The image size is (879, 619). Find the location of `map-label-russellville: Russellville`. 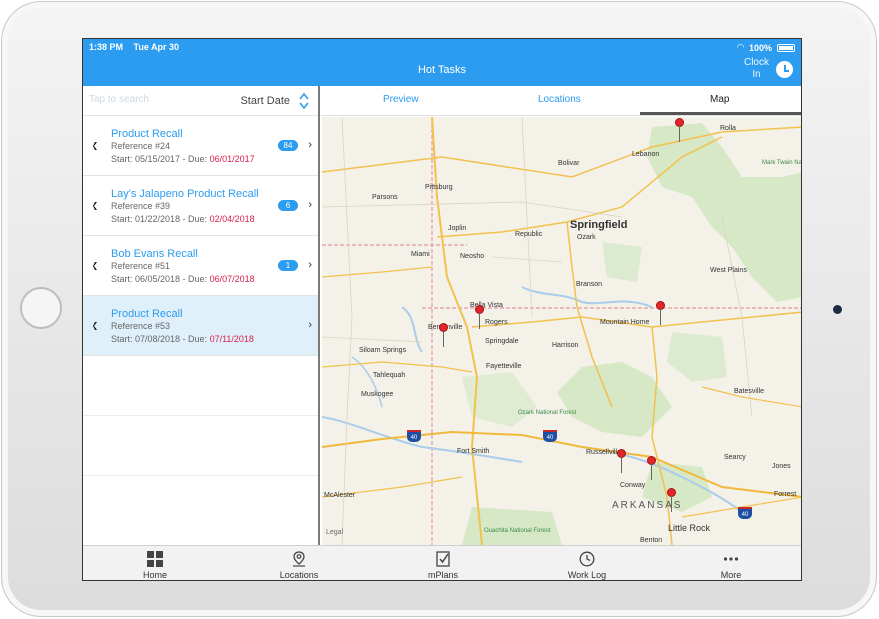

map-label-russellville: Russellville is located at coordinates (604, 452).